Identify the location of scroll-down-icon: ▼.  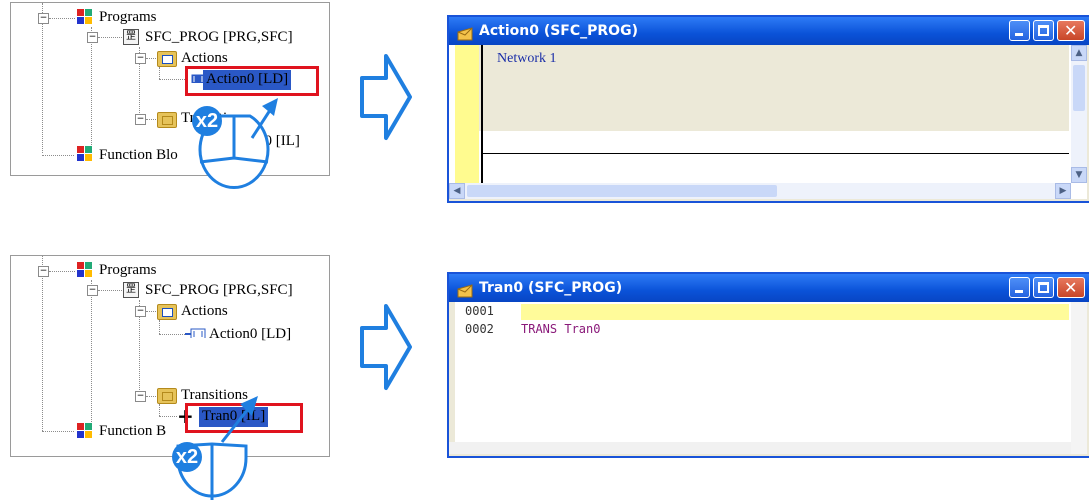
(1079, 175).